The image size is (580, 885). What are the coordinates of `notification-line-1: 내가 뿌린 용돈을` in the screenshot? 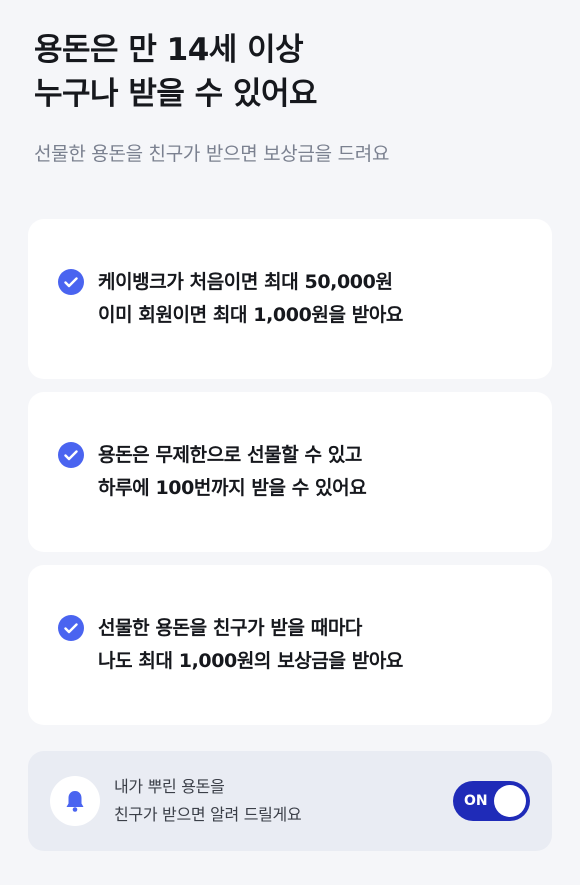 It's located at (169, 786).